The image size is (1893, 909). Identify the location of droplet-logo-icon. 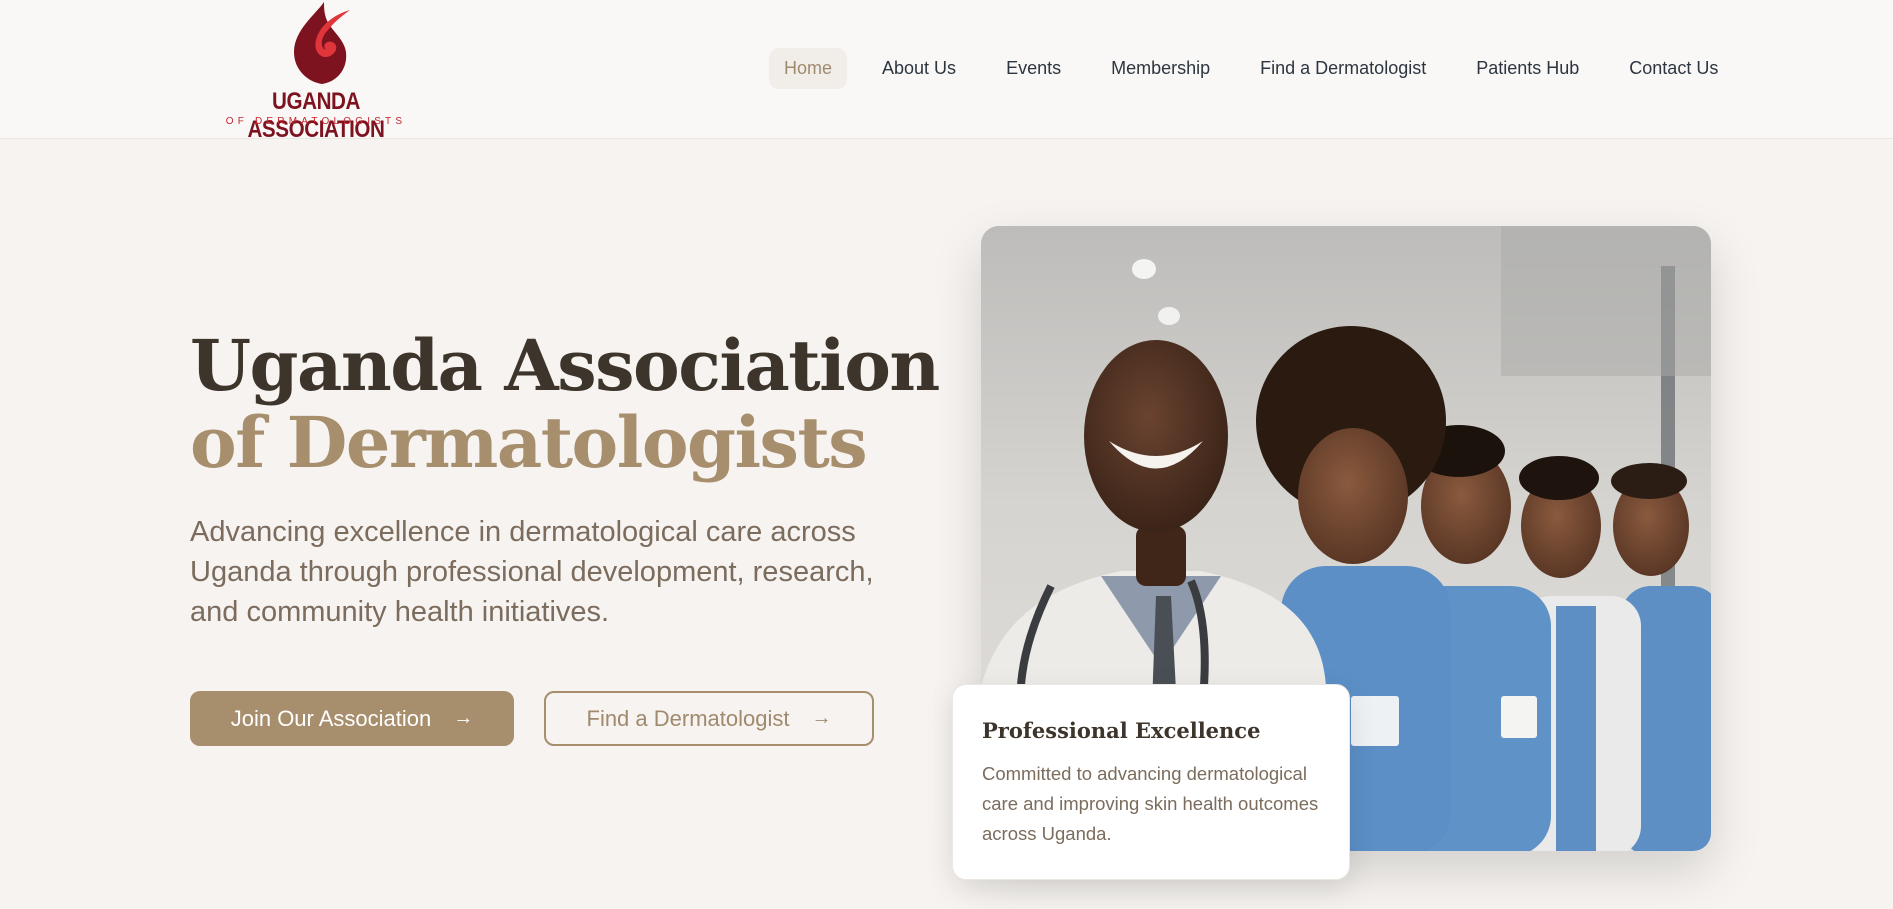
(322, 43).